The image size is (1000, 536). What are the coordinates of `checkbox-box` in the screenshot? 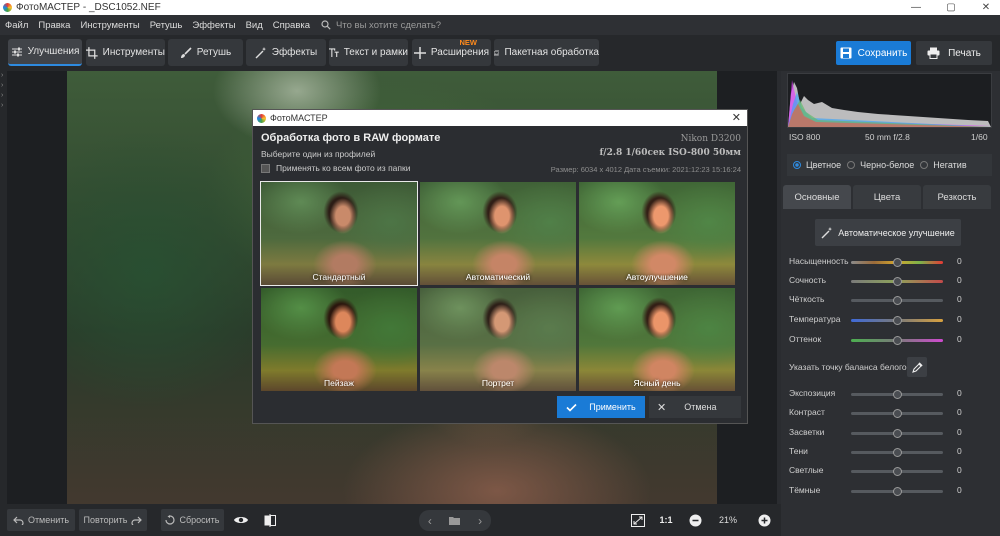 It's located at (265, 168).